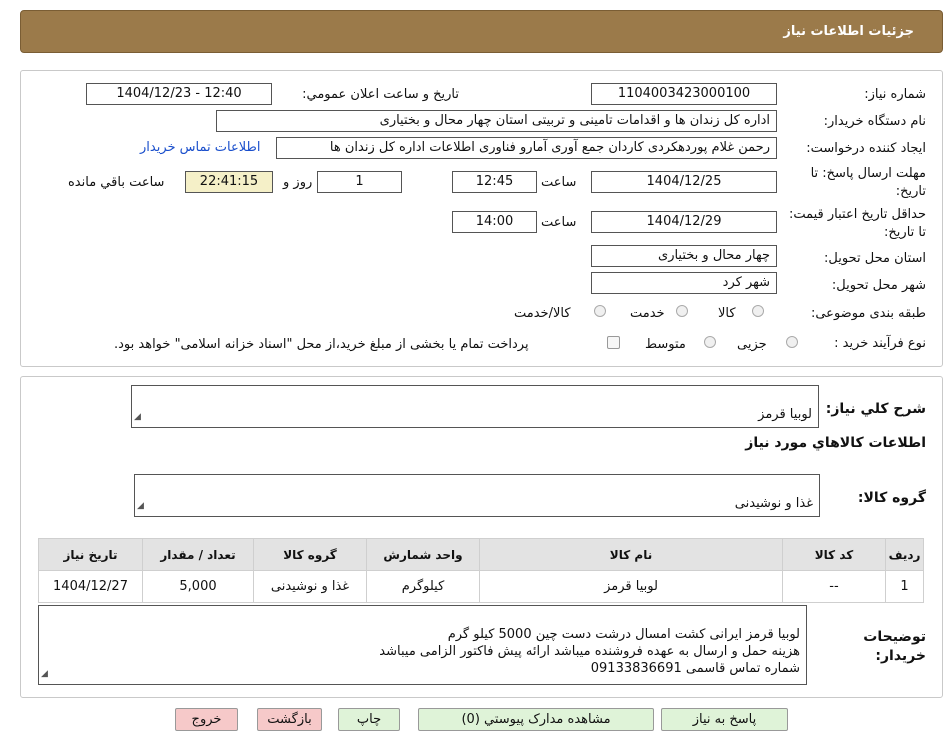 The width and height of the screenshot is (944, 753). What do you see at coordinates (200, 147) in the screenshot?
I see `buyer-contact-link: اطلاعات تماس خريدار` at bounding box center [200, 147].